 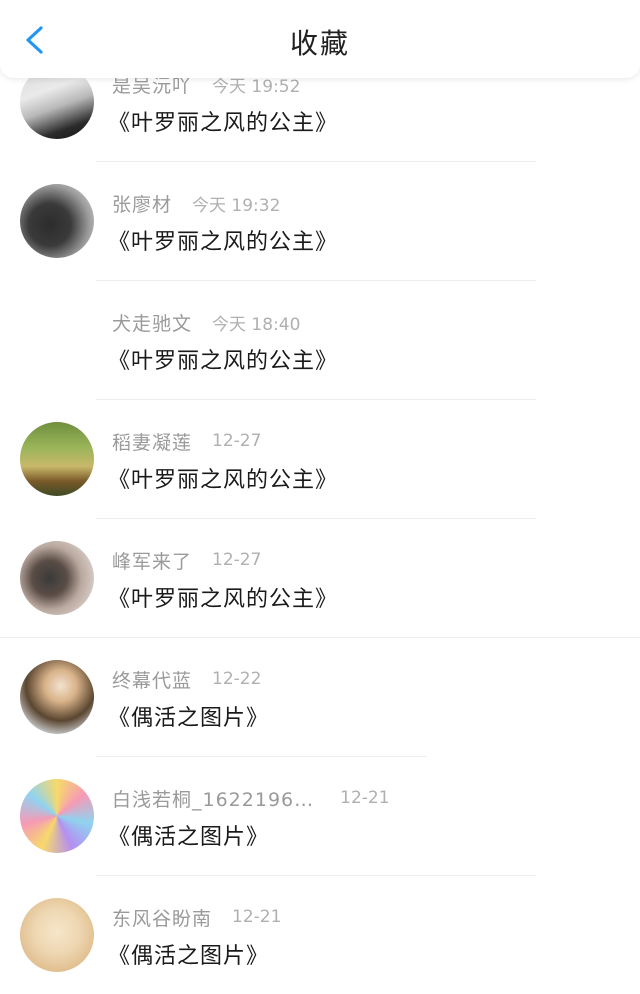 I want to click on list-item: 张廖材 今天 19:32 《叶罗丽之风的公主》, so click(x=320, y=221).